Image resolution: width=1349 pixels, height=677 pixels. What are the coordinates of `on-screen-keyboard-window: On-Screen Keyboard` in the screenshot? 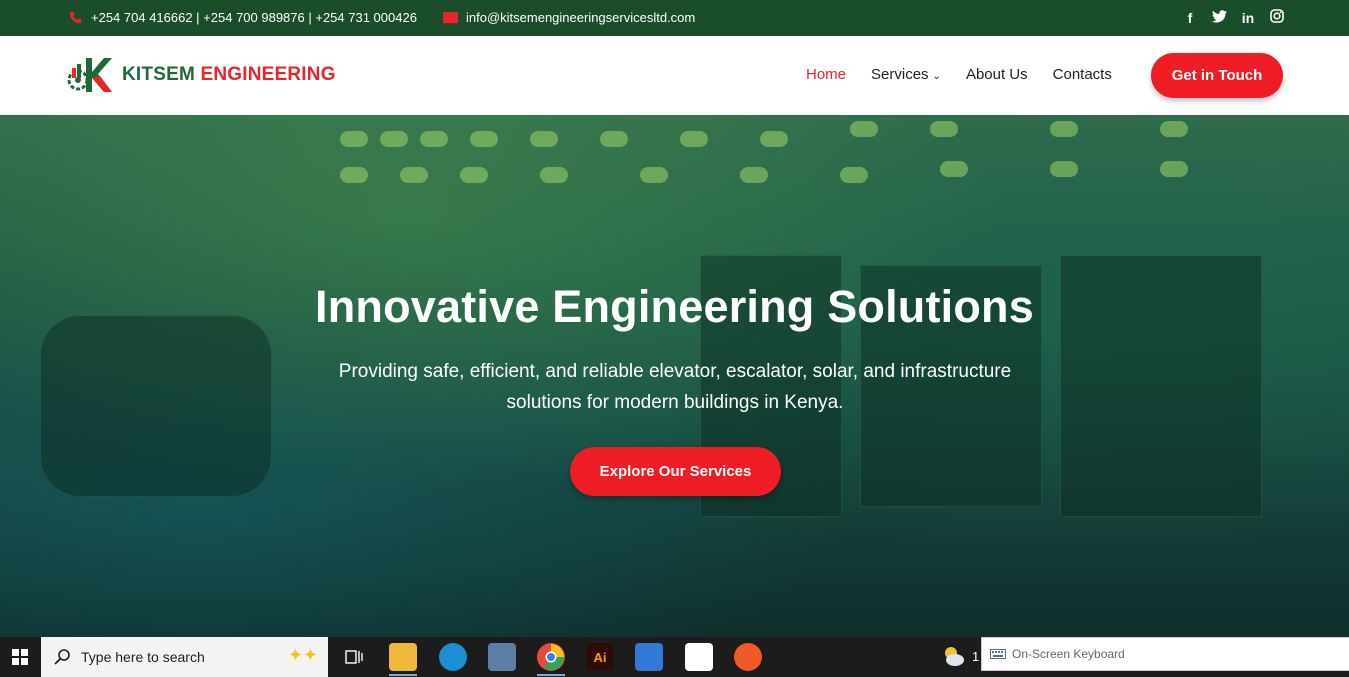 It's located at (1165, 654).